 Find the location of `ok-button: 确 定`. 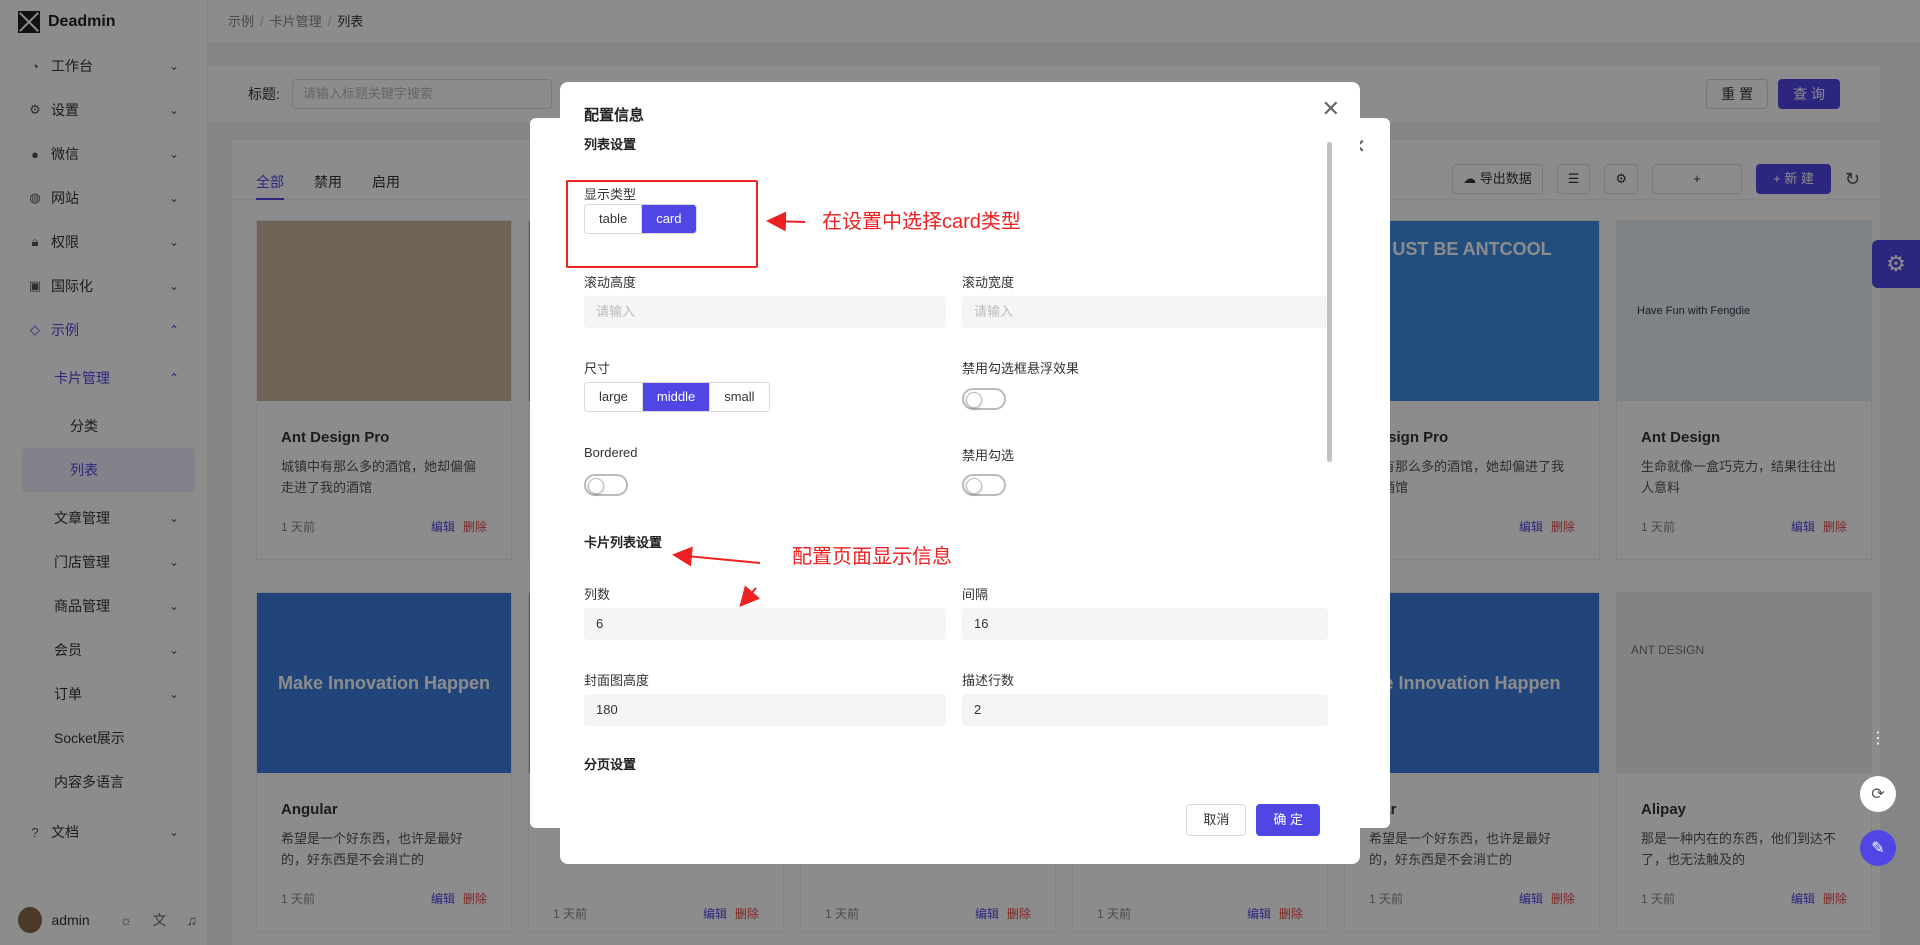

ok-button: 确 定 is located at coordinates (1288, 820).